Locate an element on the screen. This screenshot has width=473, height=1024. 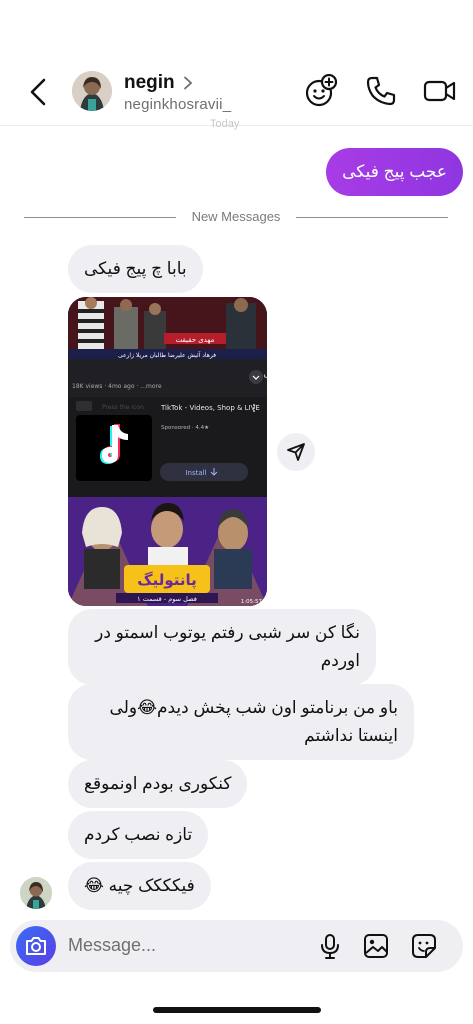
video-duration: 1:05:57 is located at coordinates (252, 602).